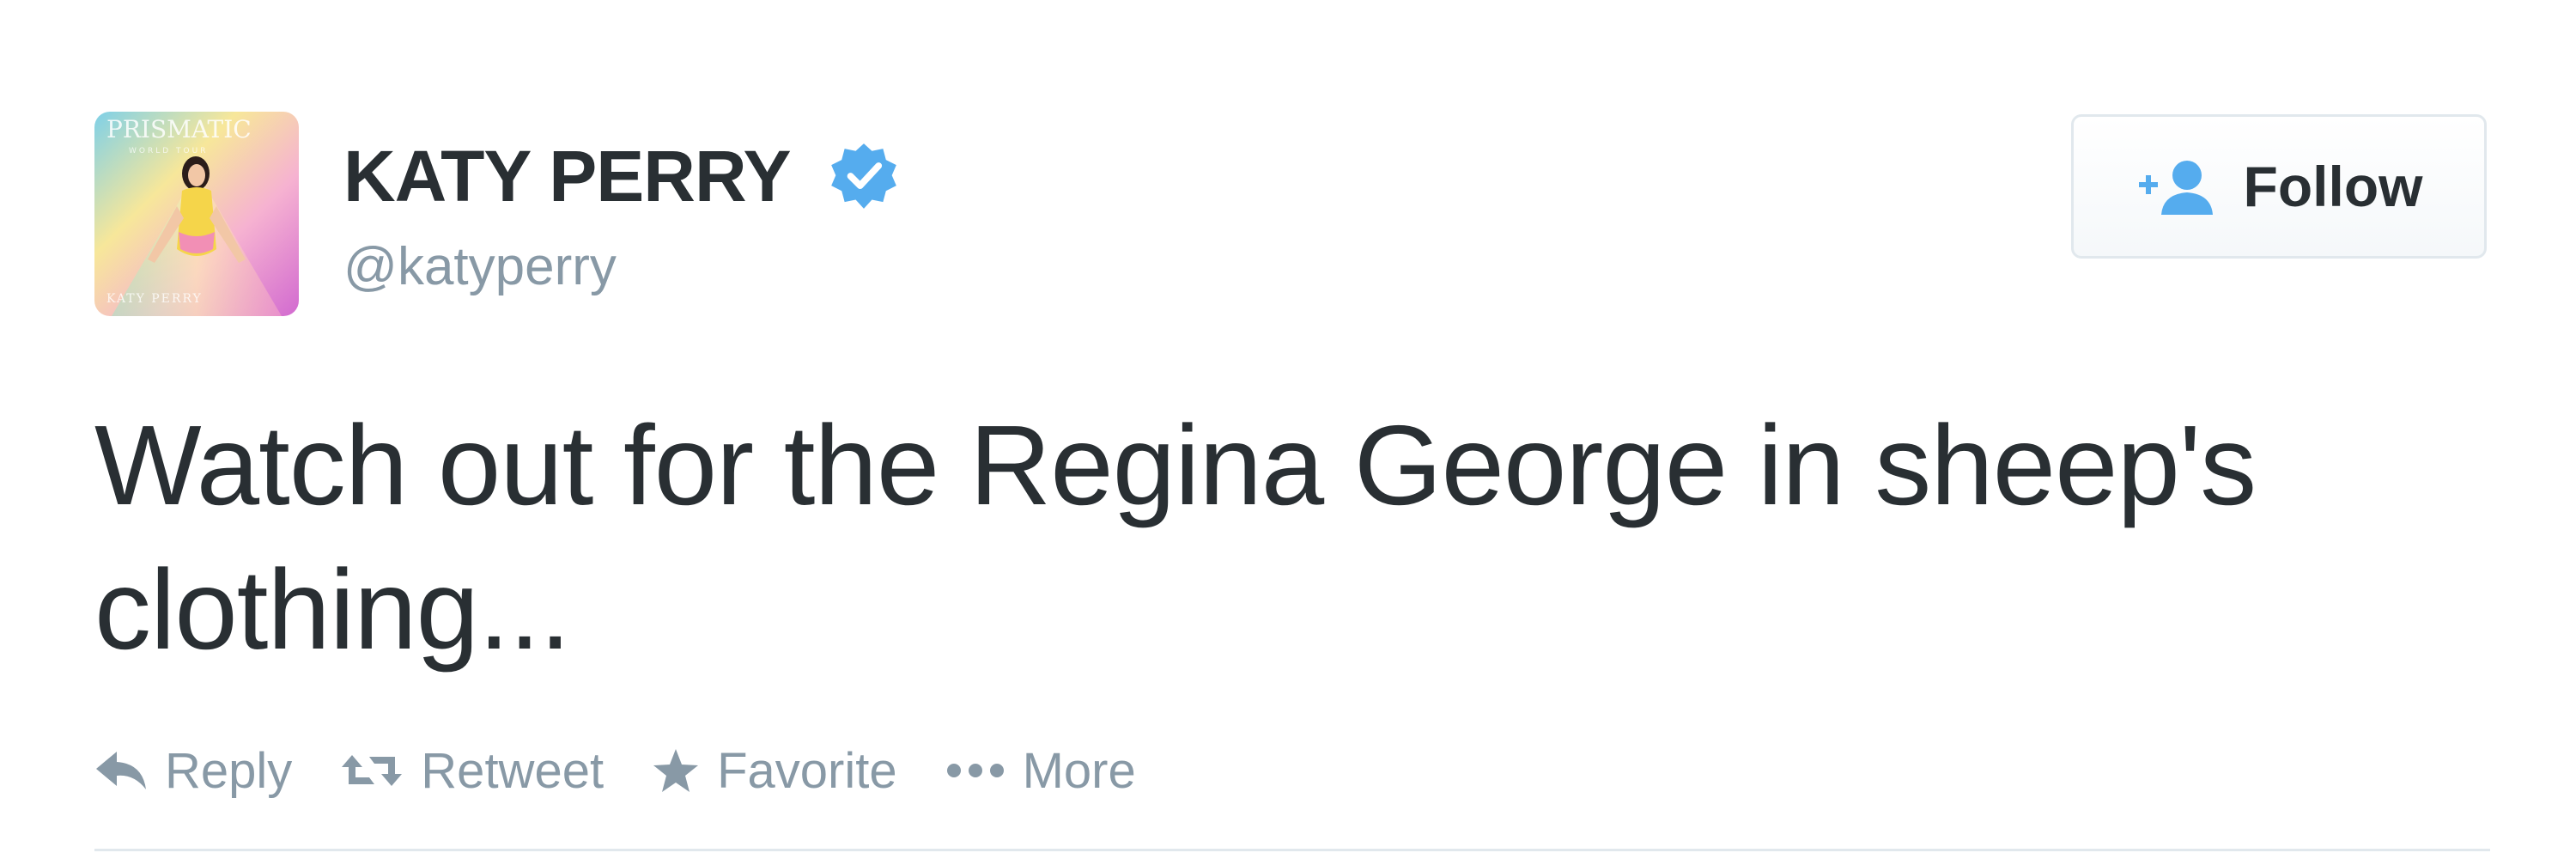 The image size is (2576, 859). Describe the element at coordinates (639, 771) in the screenshot. I see `tweet-actions: Reply Retweet Favorite More` at that location.